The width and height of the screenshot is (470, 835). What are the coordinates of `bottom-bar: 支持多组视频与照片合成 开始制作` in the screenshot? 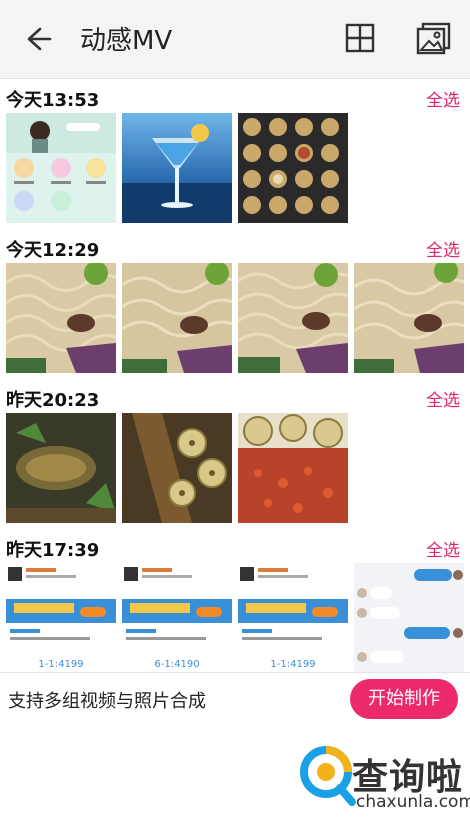 It's located at (235, 700).